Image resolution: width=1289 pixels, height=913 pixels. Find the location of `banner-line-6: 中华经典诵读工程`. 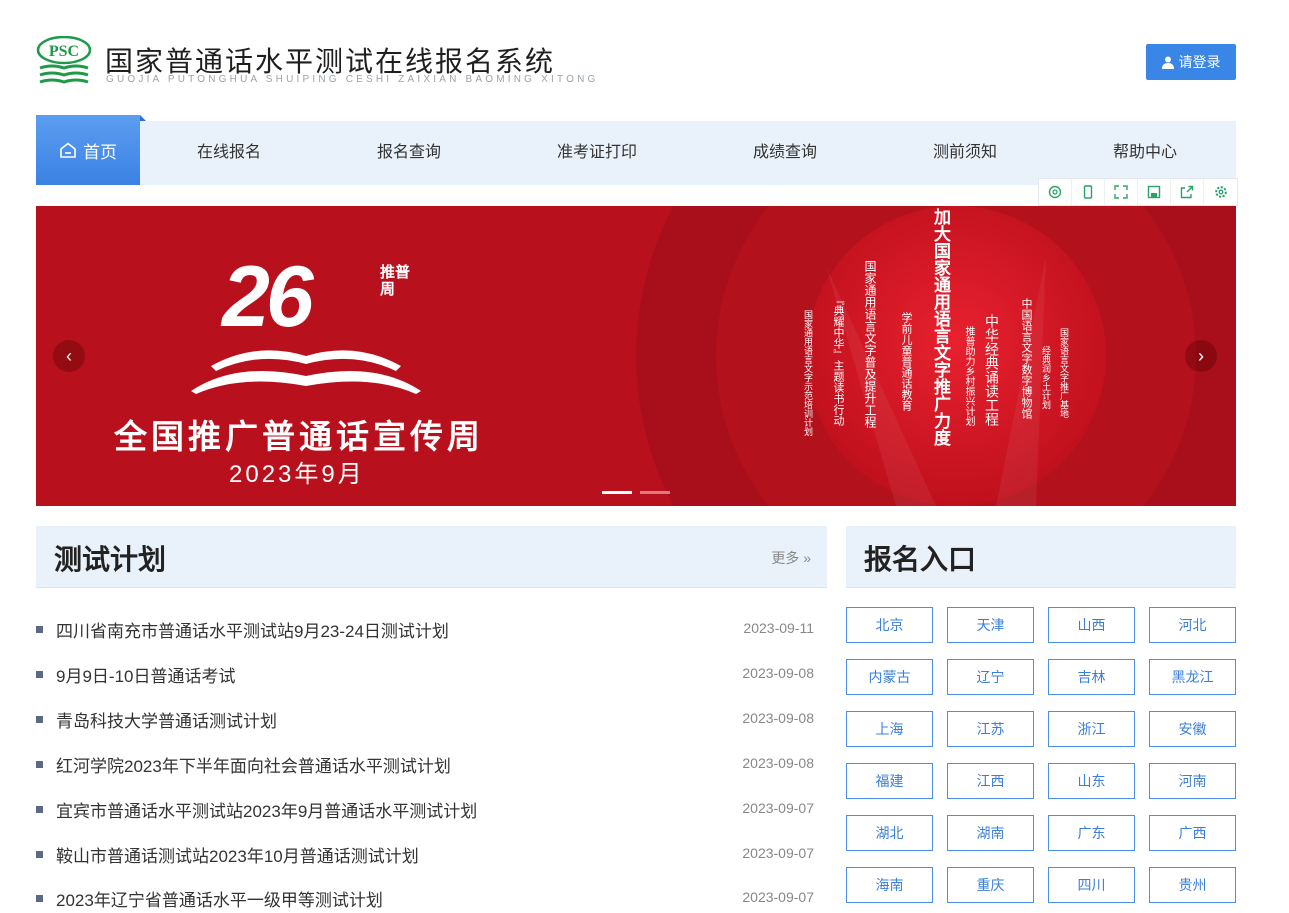

banner-line-6: 中华经典诵读工程 is located at coordinates (992, 370).